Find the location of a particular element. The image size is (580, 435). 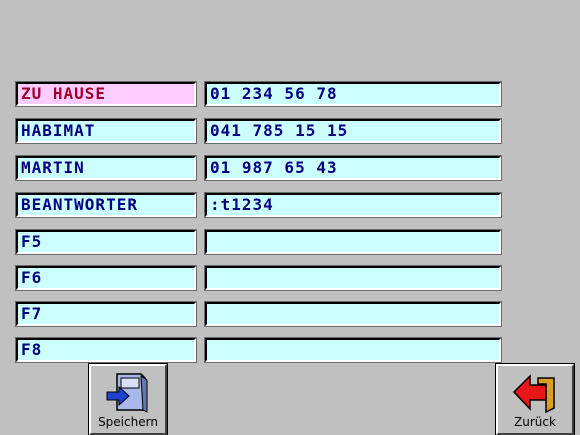

list-item: HABIMAT 041 785 15 15 is located at coordinates (265, 131).